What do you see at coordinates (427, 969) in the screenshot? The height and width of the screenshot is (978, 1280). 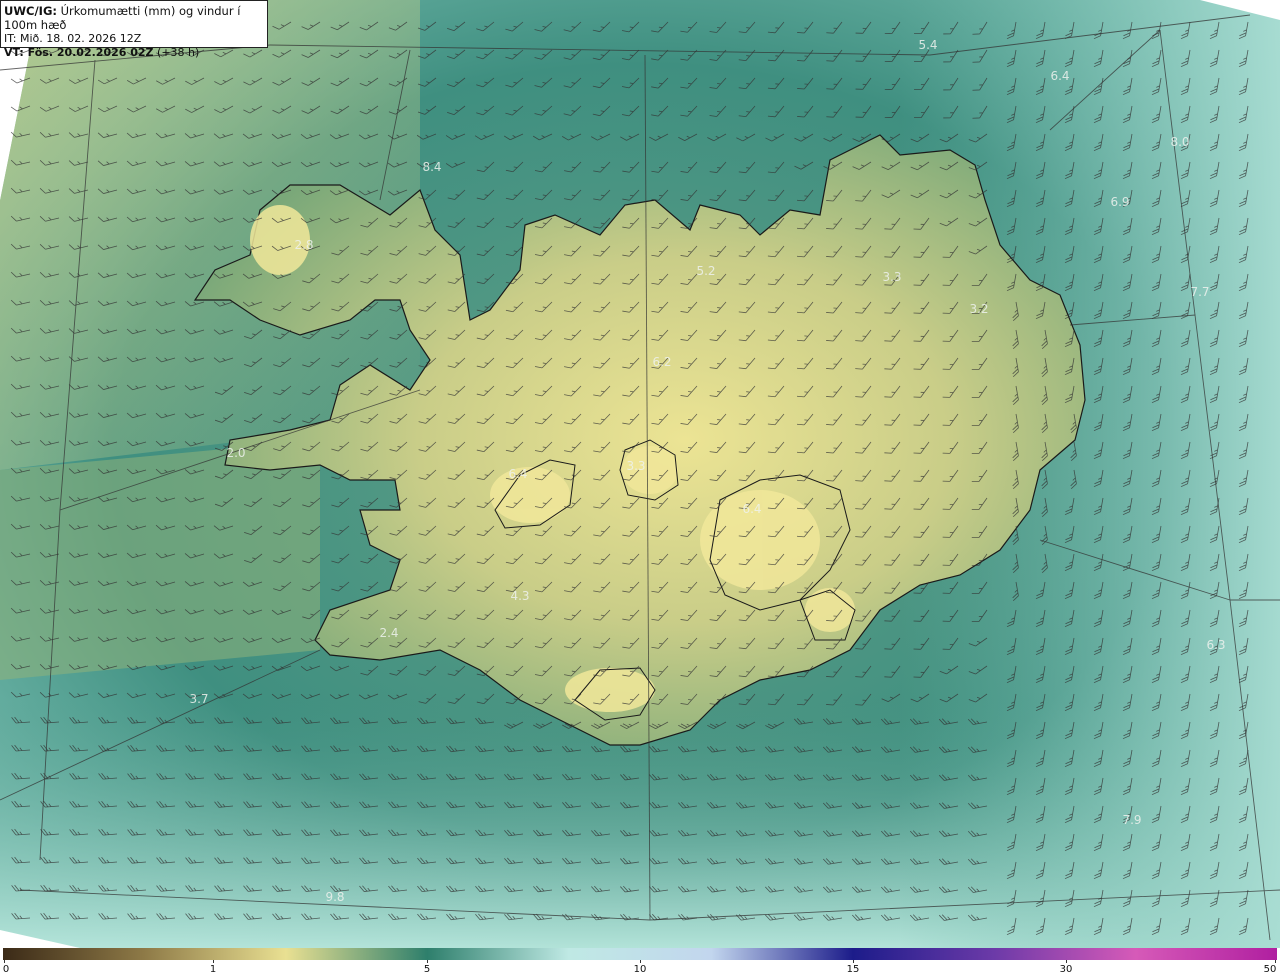 I see `colorbar-tick-label: 5` at bounding box center [427, 969].